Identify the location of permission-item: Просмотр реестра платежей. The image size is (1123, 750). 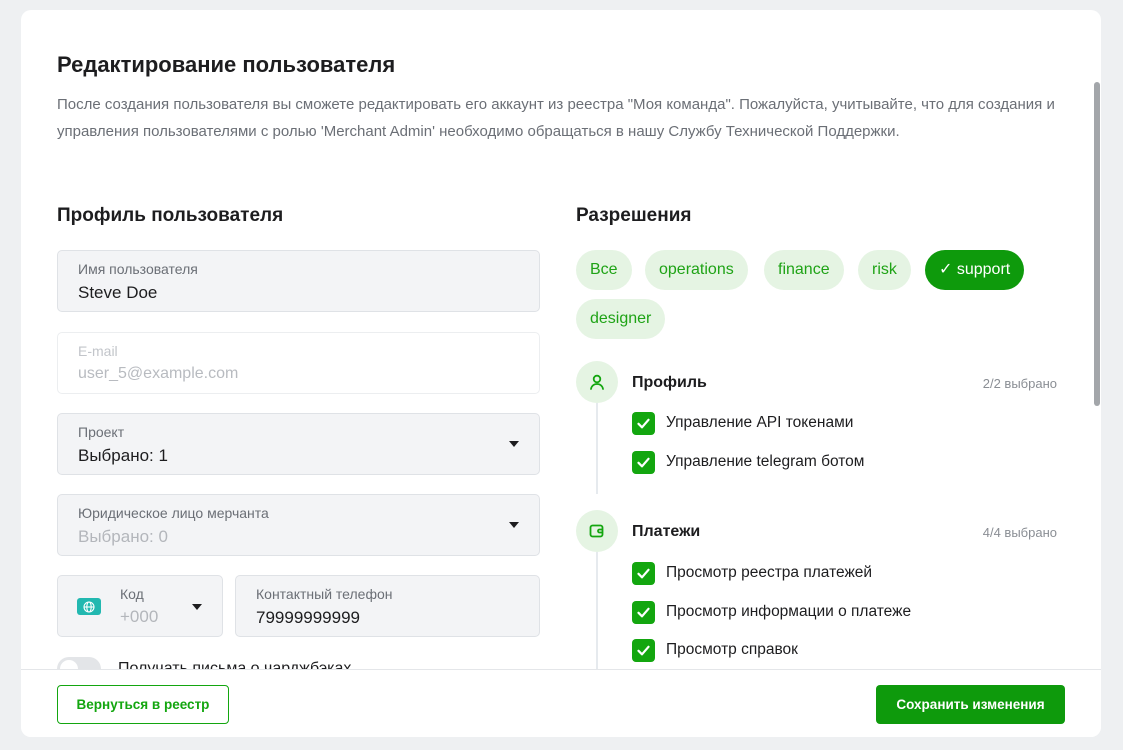
(752, 573).